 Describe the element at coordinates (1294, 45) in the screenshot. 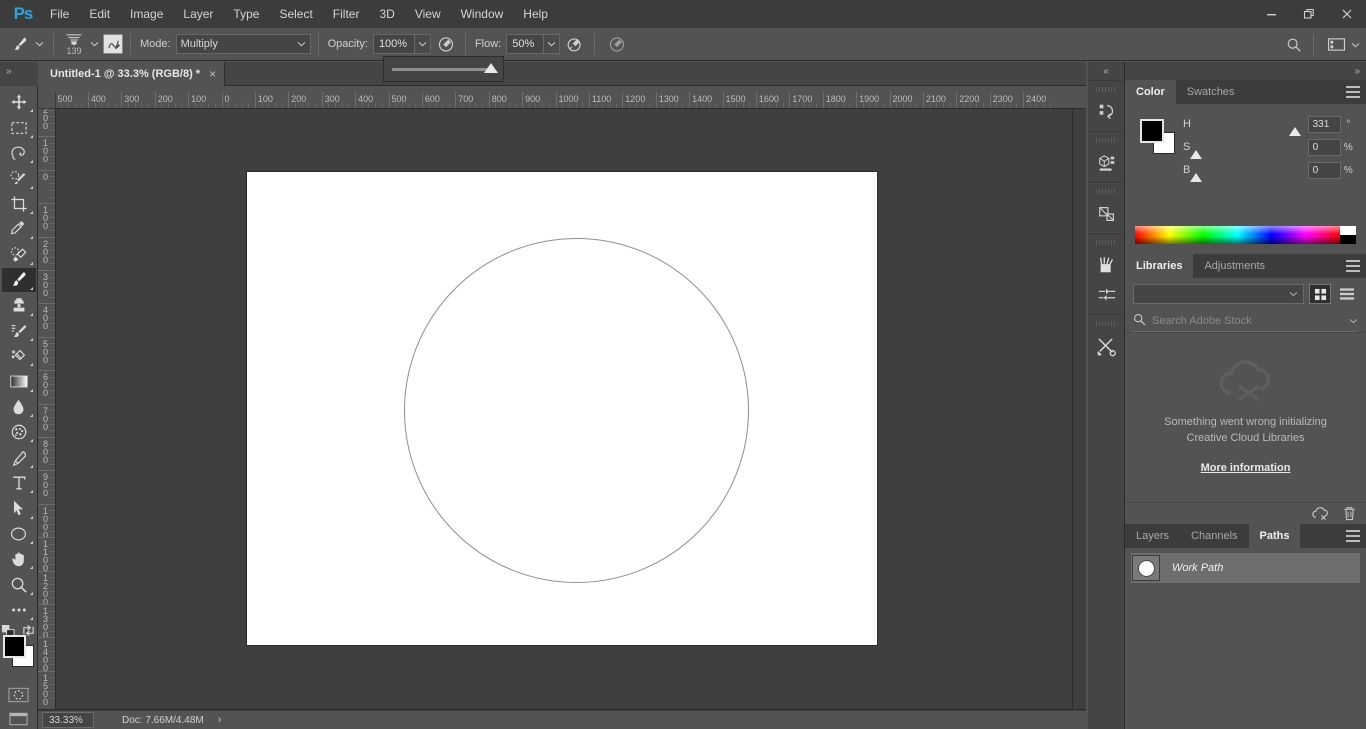

I see `search-icon` at that location.